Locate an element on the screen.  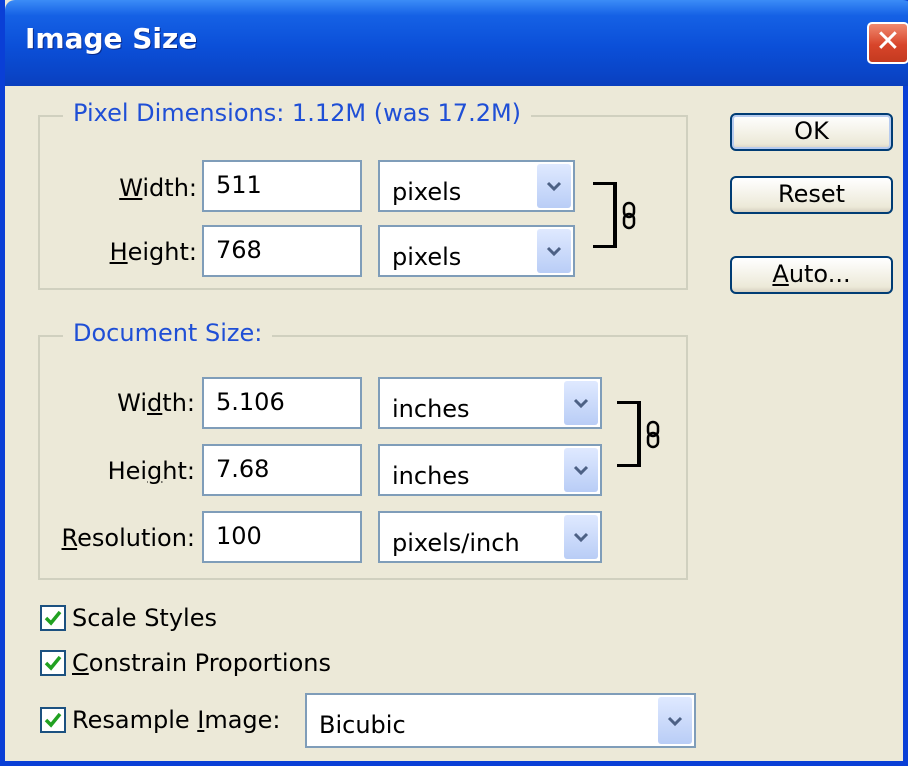
pixel-constrain-bracket is located at coordinates (605, 215).